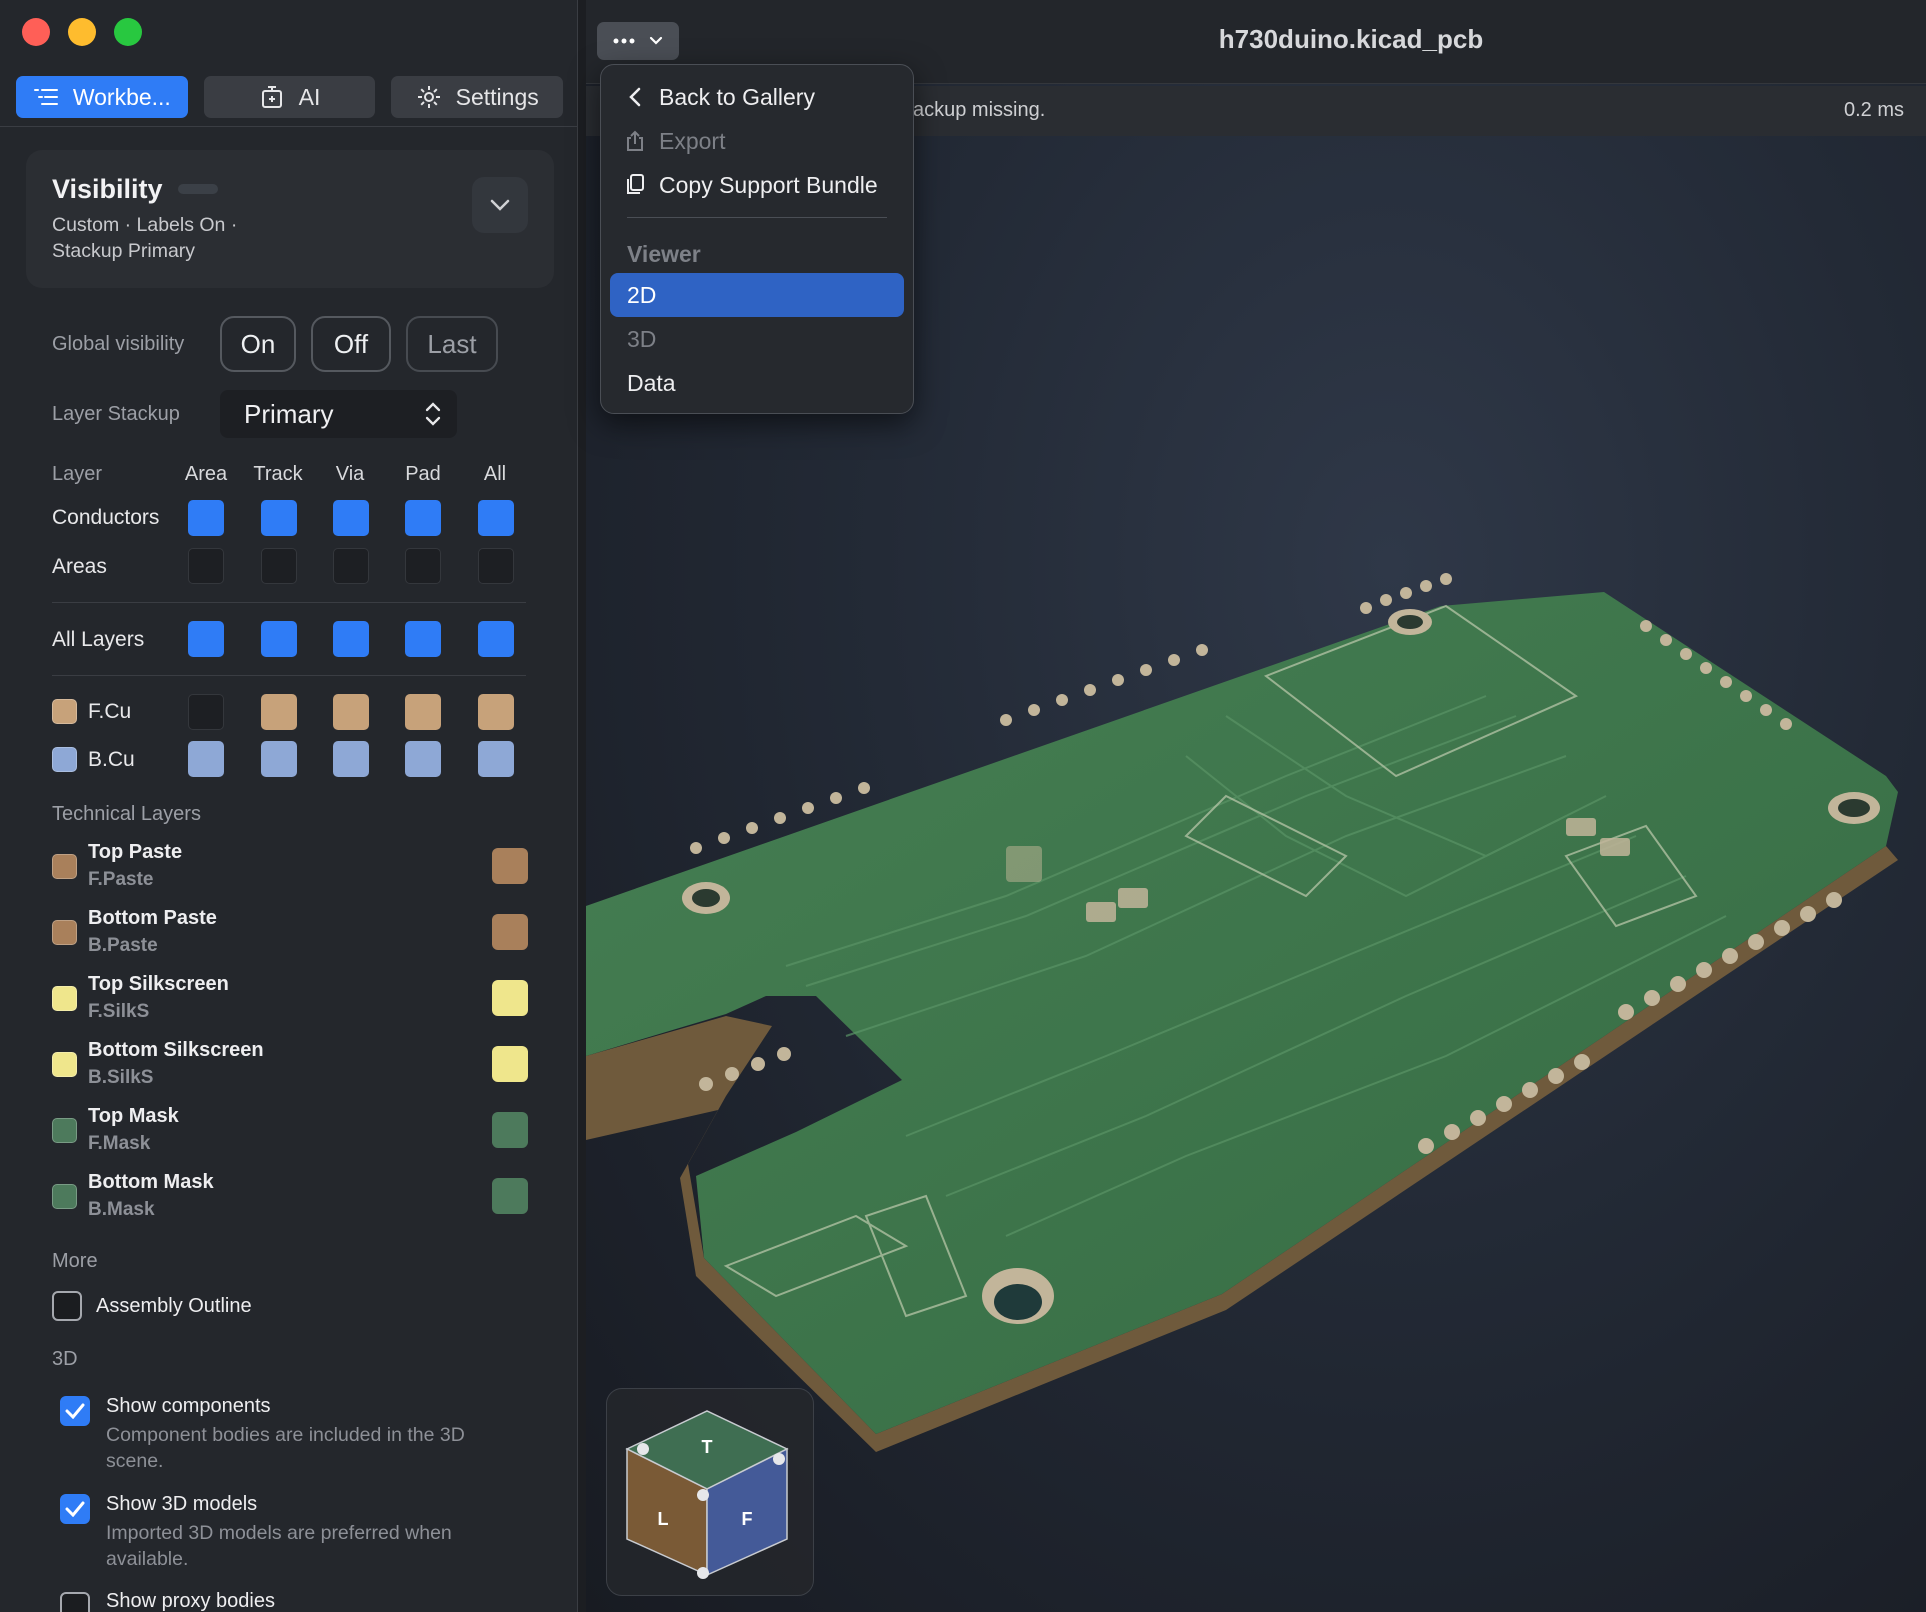  Describe the element at coordinates (36, 32) in the screenshot. I see `close-window-button` at that location.